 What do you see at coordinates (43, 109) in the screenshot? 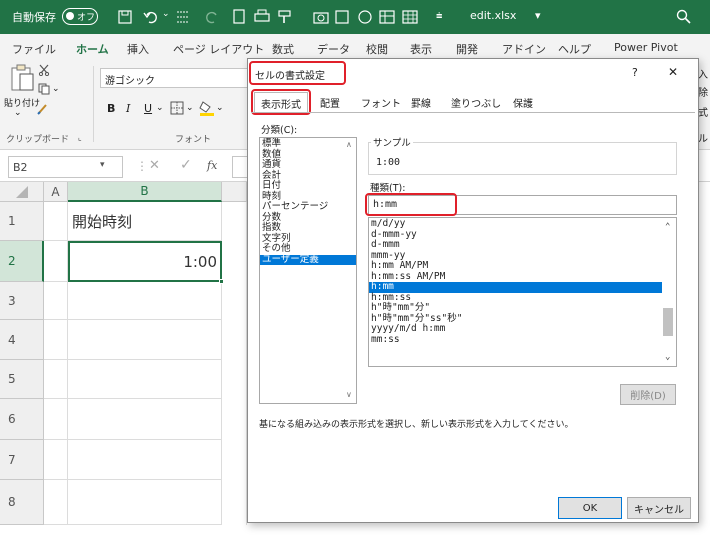
I see `format-painter-brush-icon` at bounding box center [43, 109].